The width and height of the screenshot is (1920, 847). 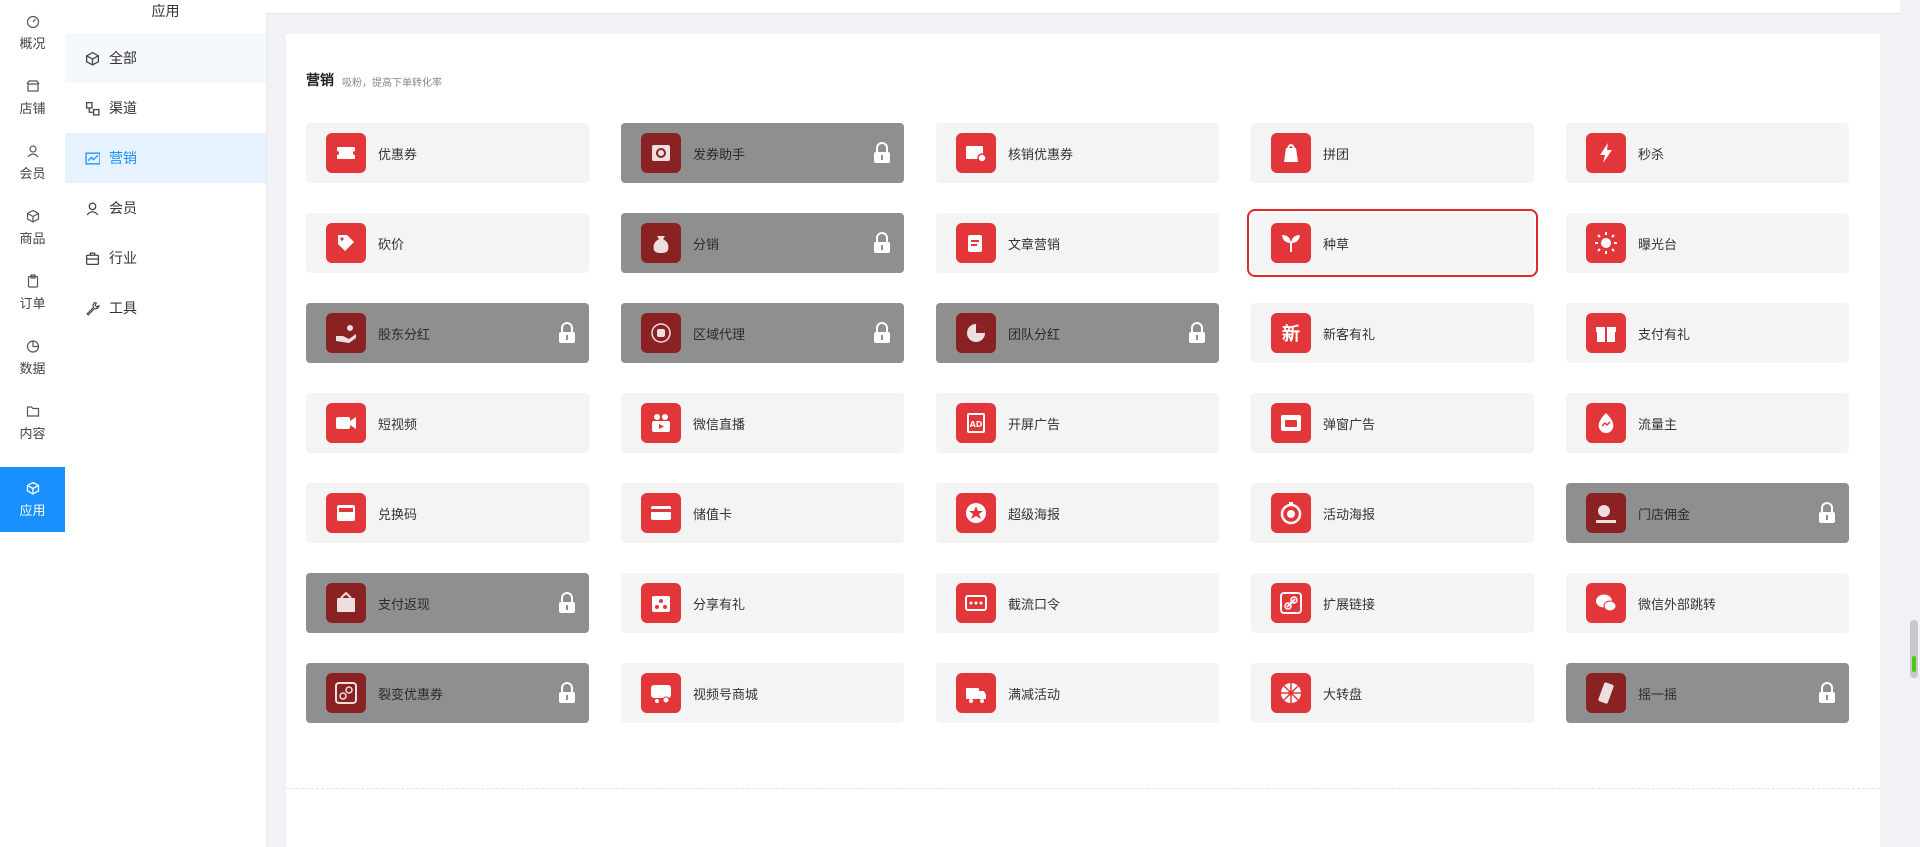 I want to click on app-card: 裂变优惠券, so click(x=447, y=693).